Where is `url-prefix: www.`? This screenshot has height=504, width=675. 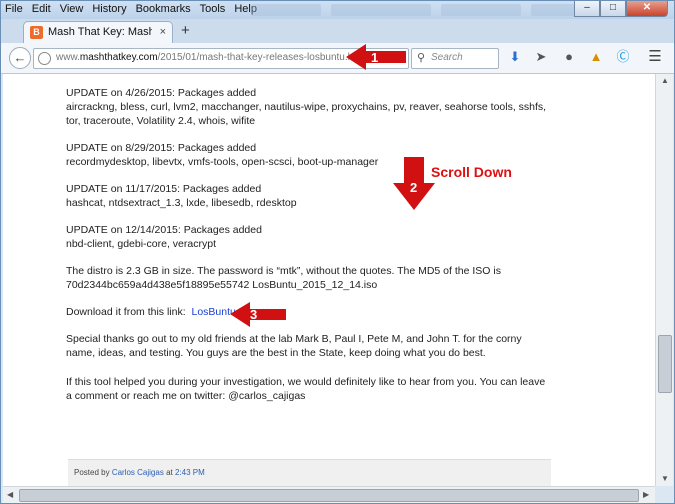
url-prefix: www. is located at coordinates (68, 57).